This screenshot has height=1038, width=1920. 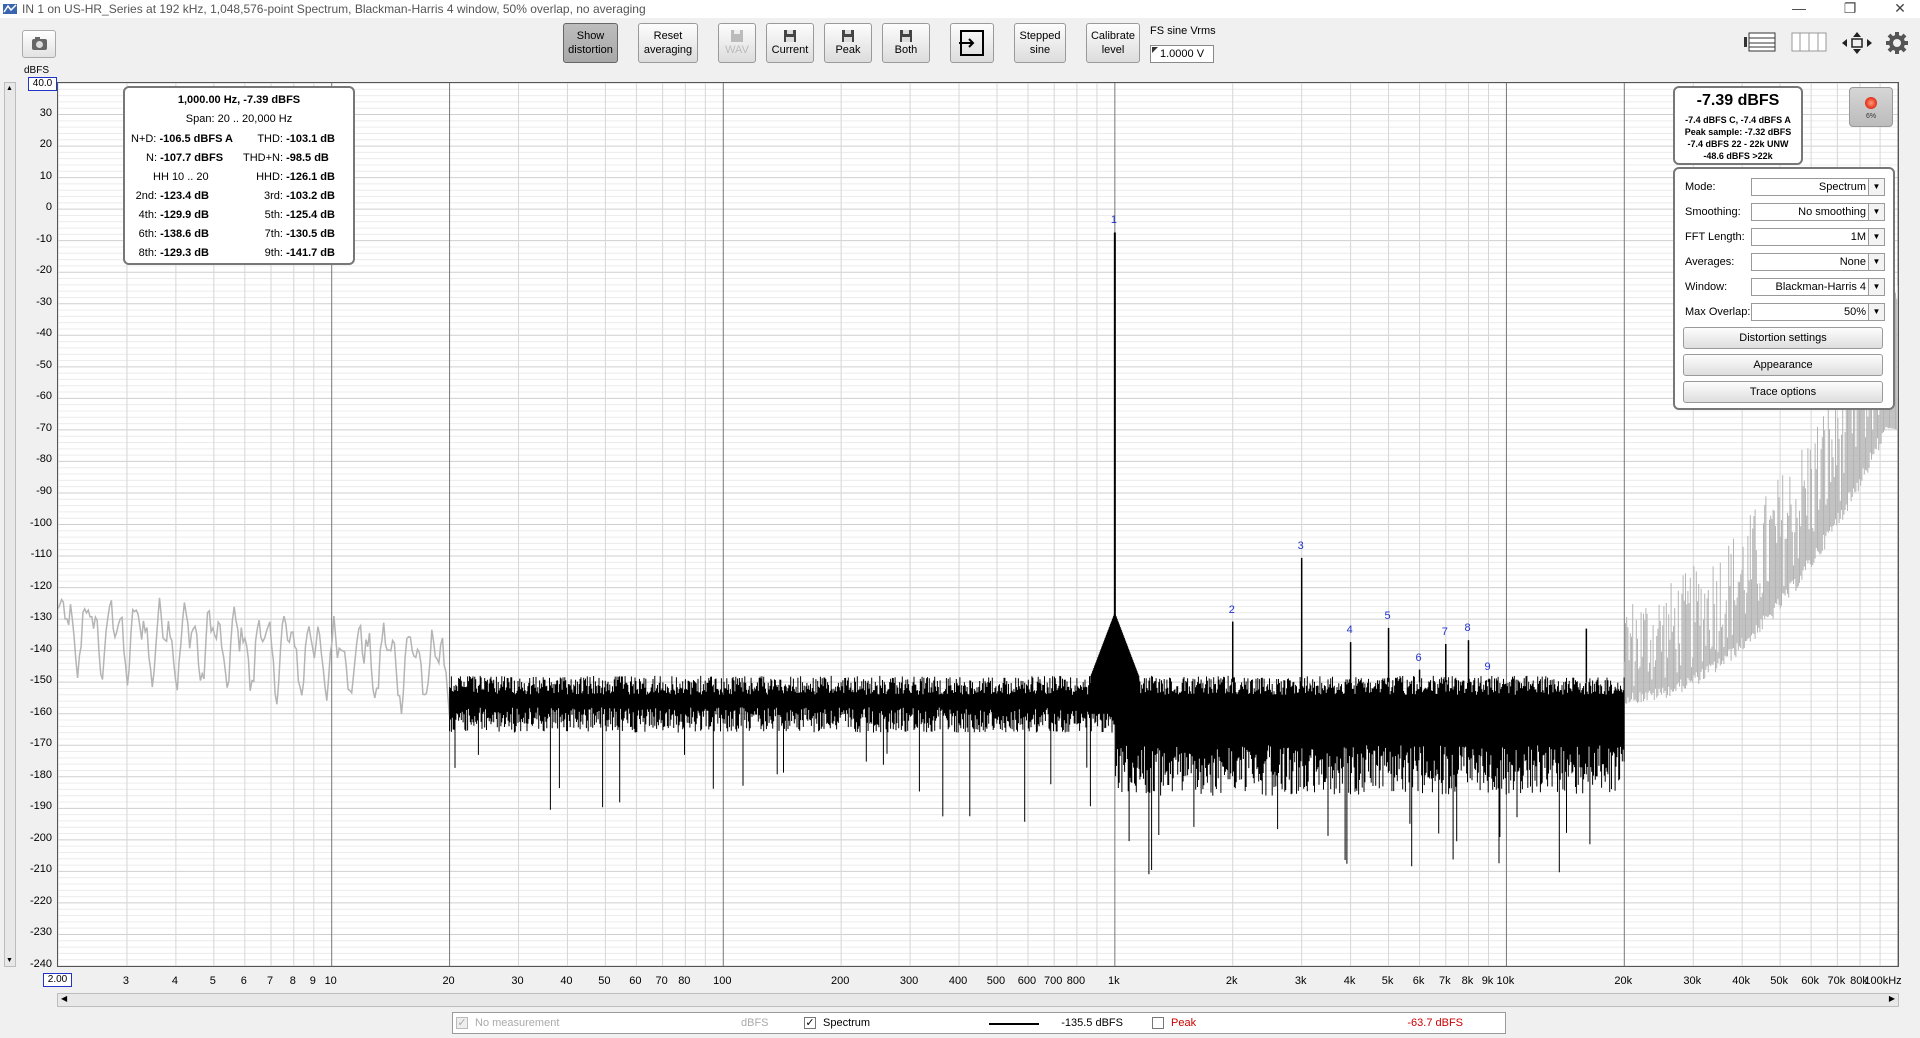 I want to click on settings-button, so click(x=1897, y=43).